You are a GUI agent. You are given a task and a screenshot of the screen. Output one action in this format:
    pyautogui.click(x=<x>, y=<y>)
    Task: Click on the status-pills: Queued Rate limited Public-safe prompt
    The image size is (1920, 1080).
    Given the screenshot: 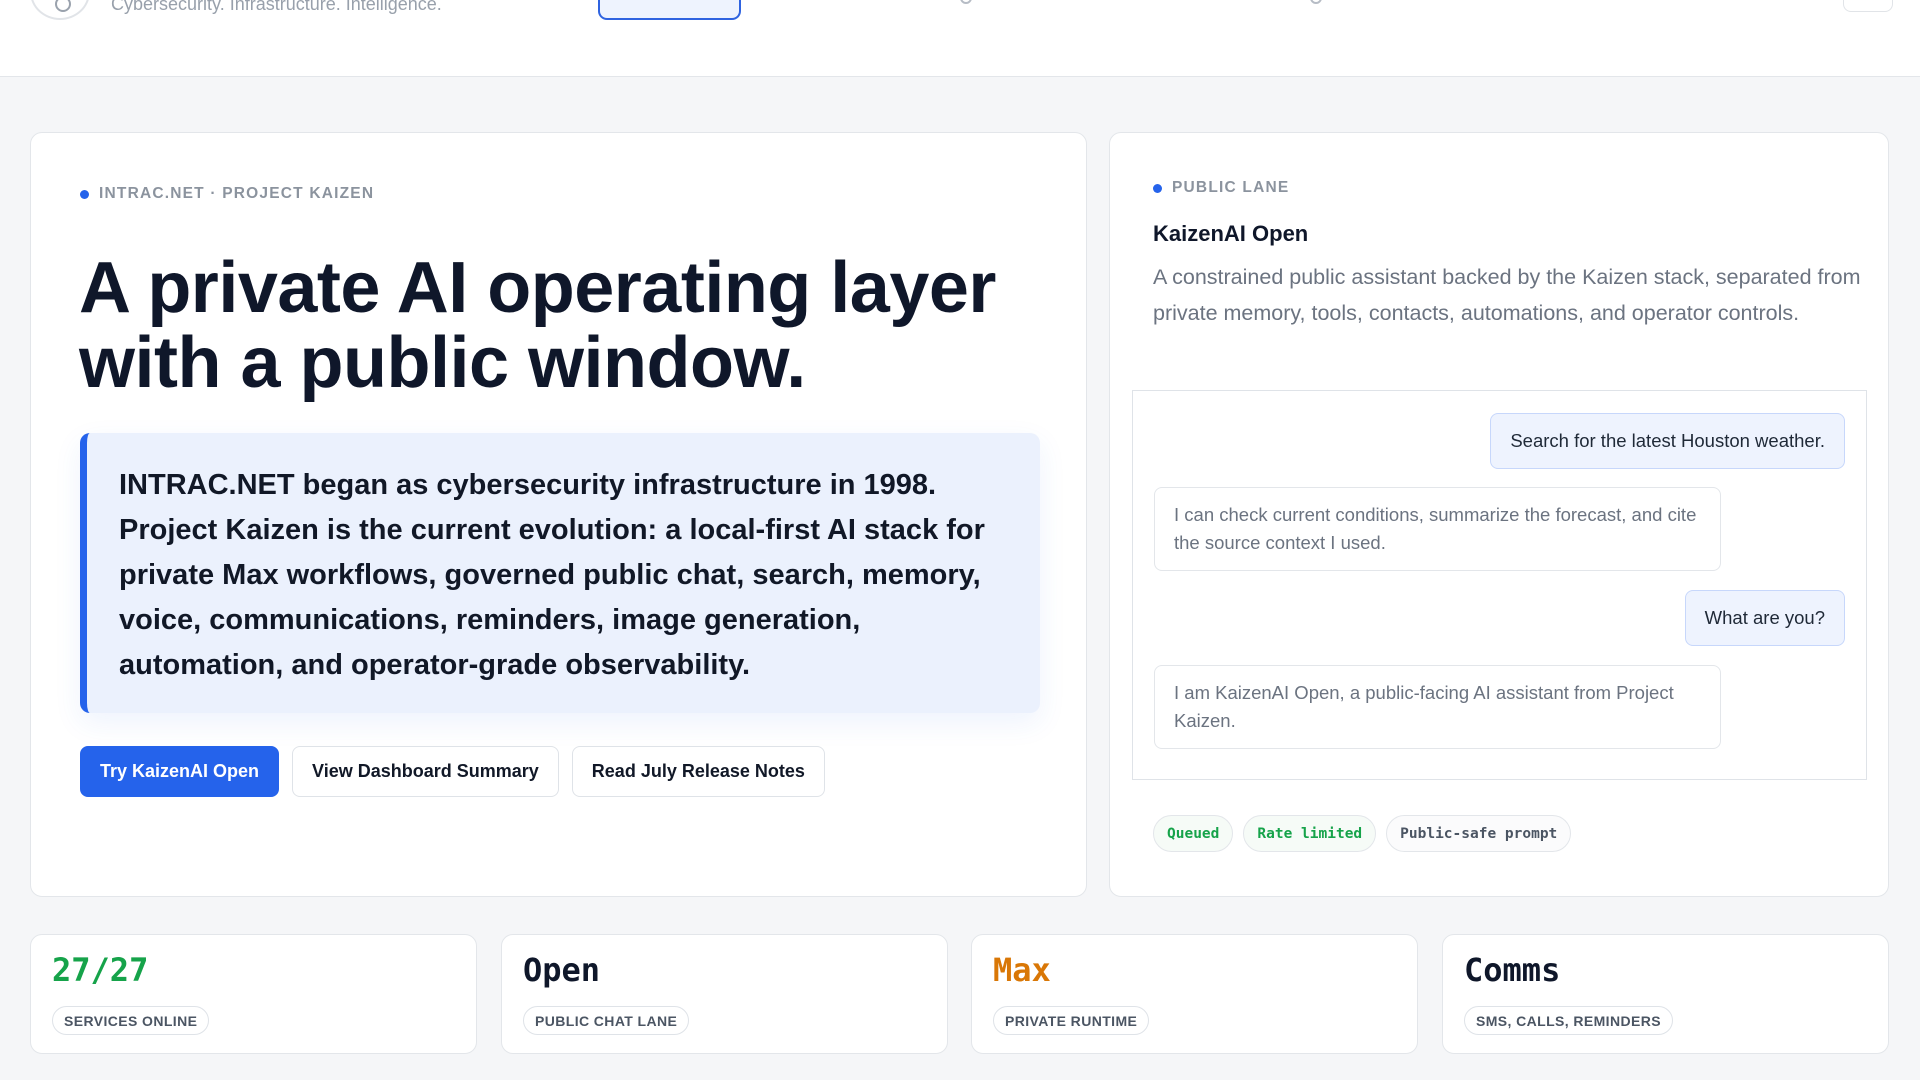 What is the action you would take?
    pyautogui.click(x=1362, y=833)
    